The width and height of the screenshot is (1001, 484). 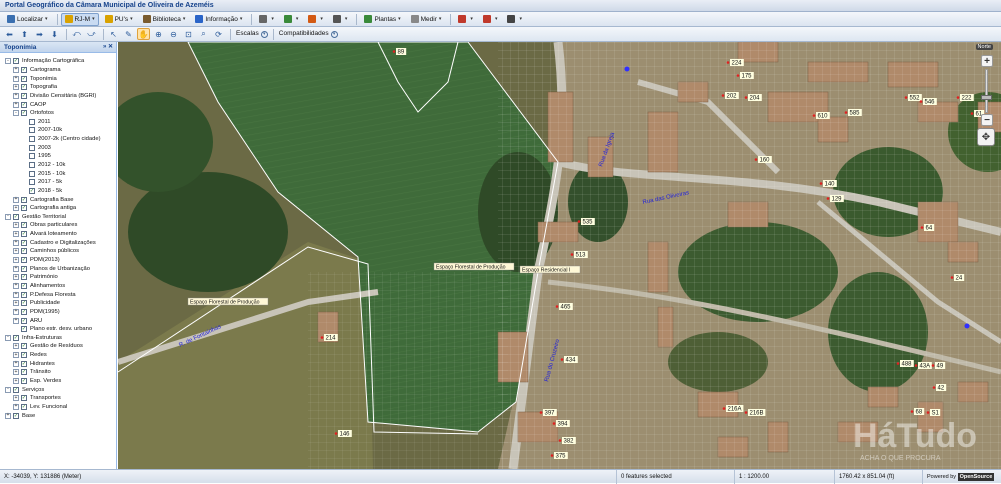 I want to click on zoom-out-button: −, so click(x=987, y=120).